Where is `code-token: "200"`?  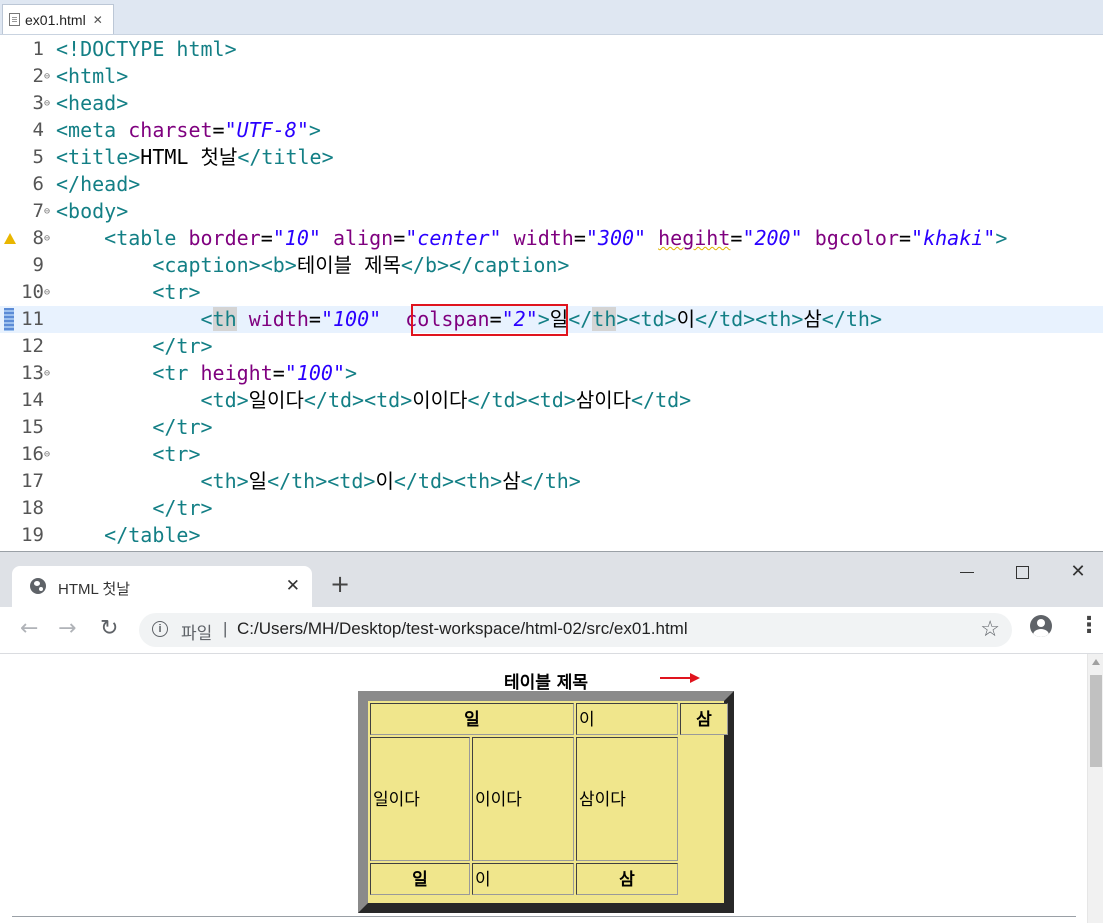
code-token: "200" is located at coordinates (772, 238).